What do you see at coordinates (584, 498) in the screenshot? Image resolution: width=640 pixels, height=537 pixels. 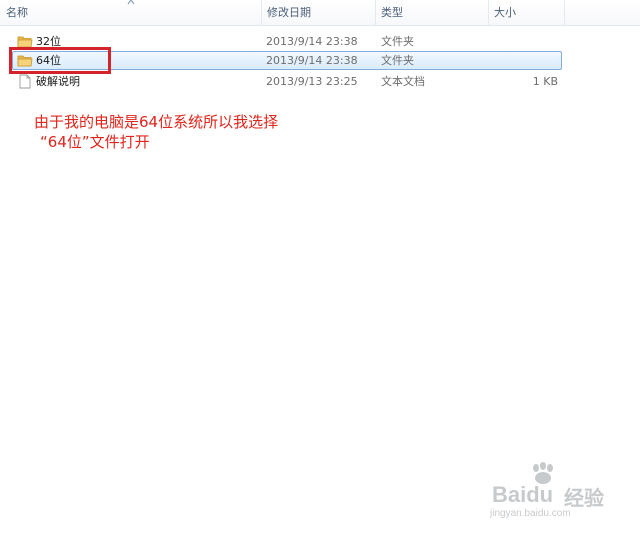 I see `watermark-jingyan: 经验` at bounding box center [584, 498].